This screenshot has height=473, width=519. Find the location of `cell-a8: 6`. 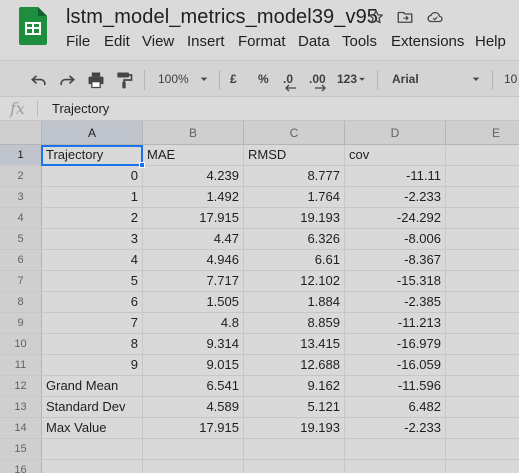

cell-a8: 6 is located at coordinates (92, 302).